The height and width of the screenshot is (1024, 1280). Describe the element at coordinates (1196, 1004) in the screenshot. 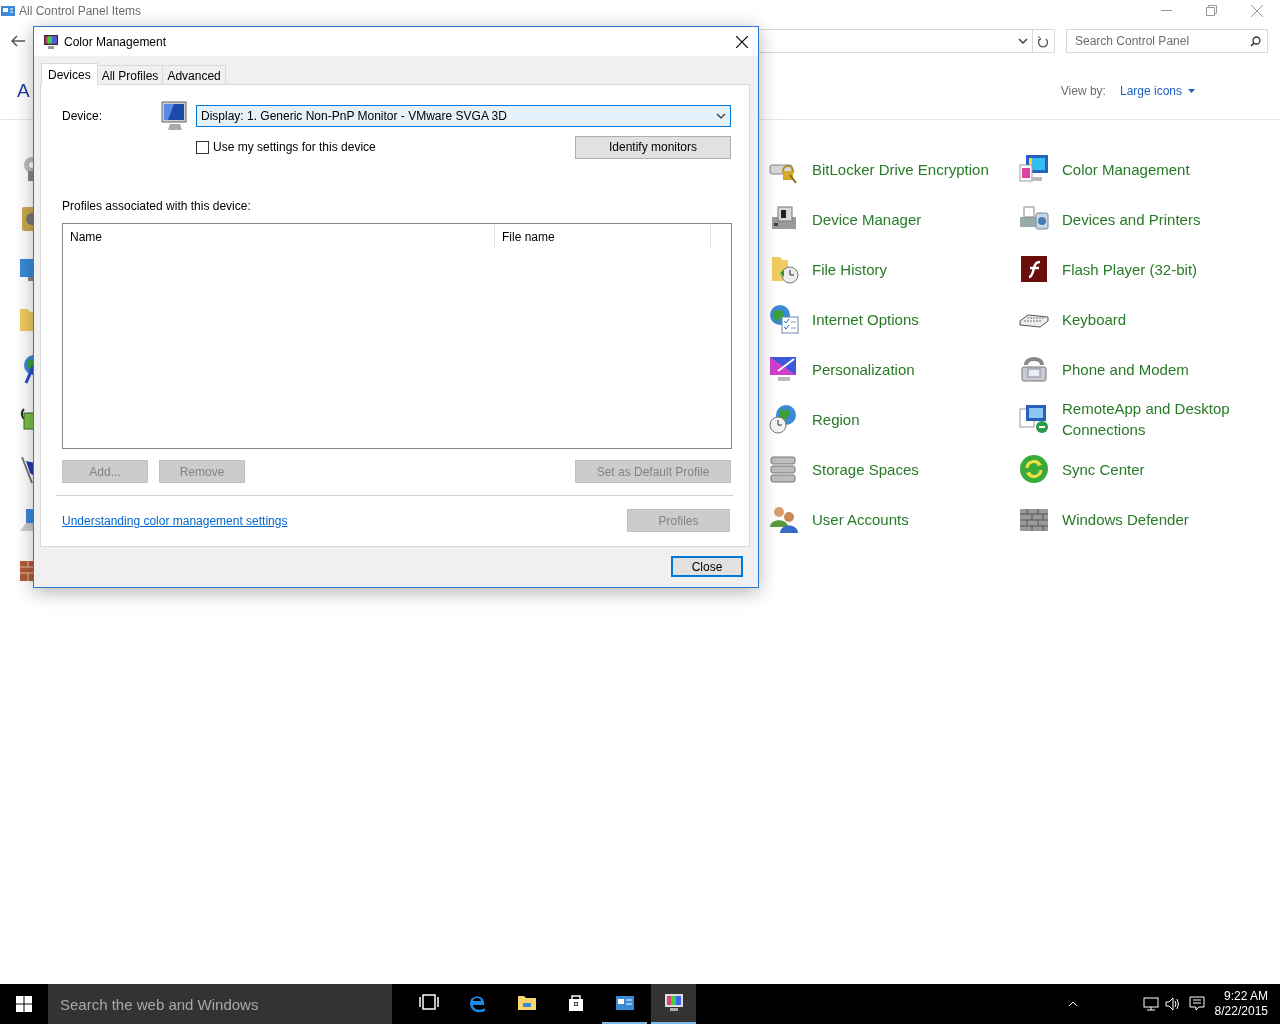

I see `message-icon` at that location.